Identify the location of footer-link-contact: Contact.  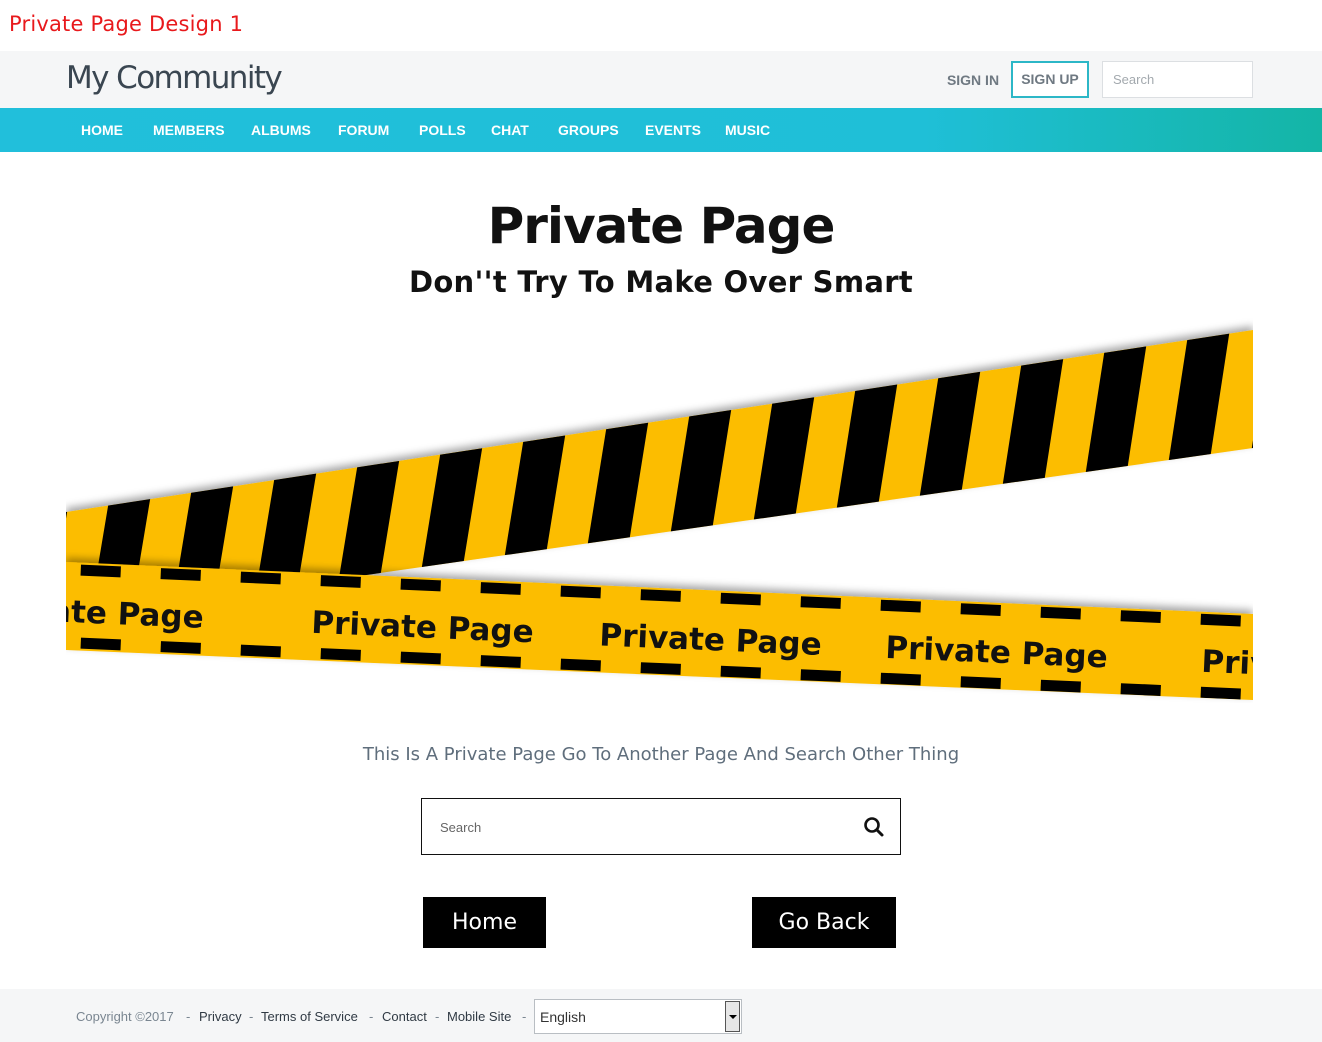
(404, 1016).